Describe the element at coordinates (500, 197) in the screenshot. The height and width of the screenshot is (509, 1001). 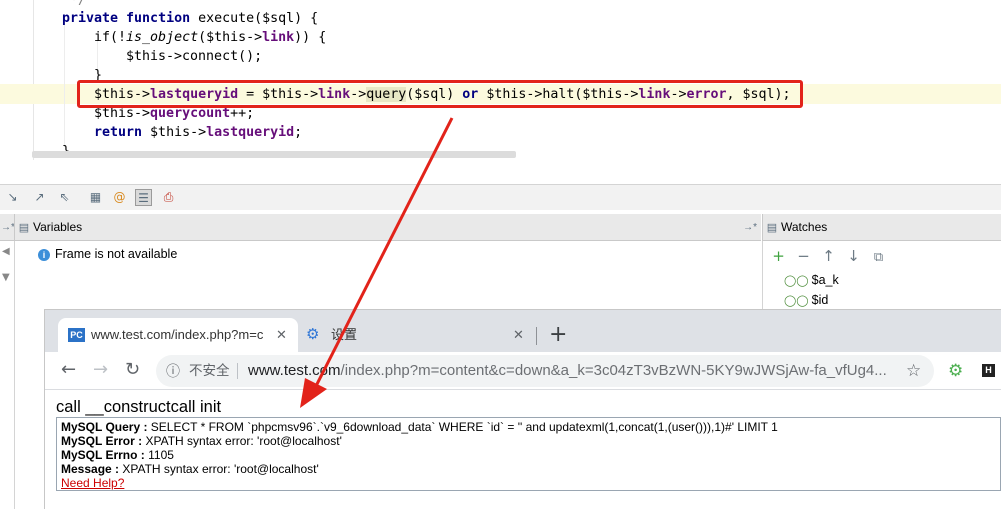
I see `debug-toolbar: ↘ ↗ ⇖ ▦ @ ☰ ⎙` at that location.